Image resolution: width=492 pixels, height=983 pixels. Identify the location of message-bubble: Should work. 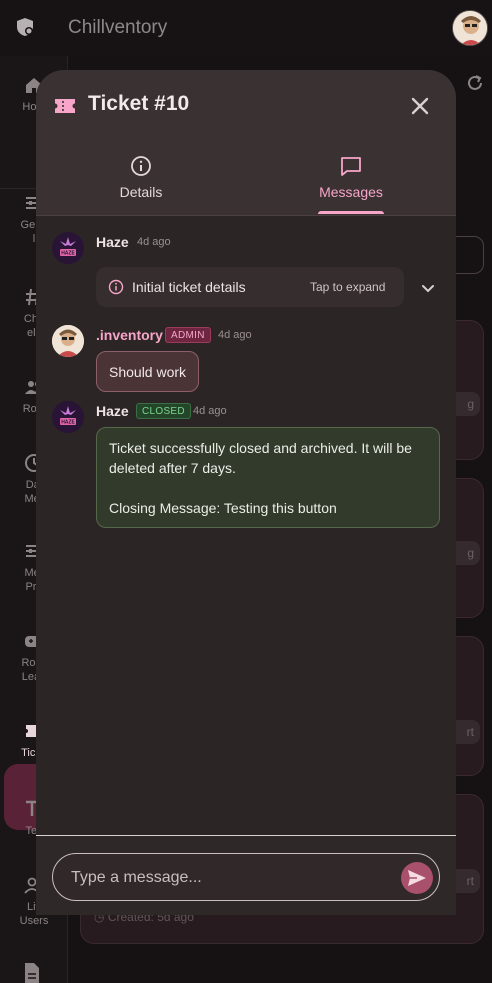
(148, 371).